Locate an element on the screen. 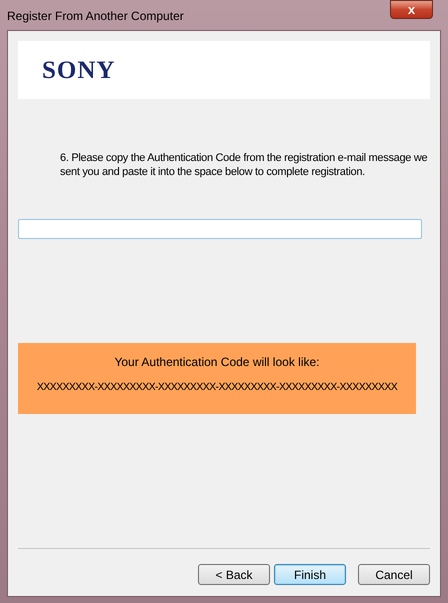 Image resolution: width=448 pixels, height=603 pixels. code-input-field is located at coordinates (220, 229).